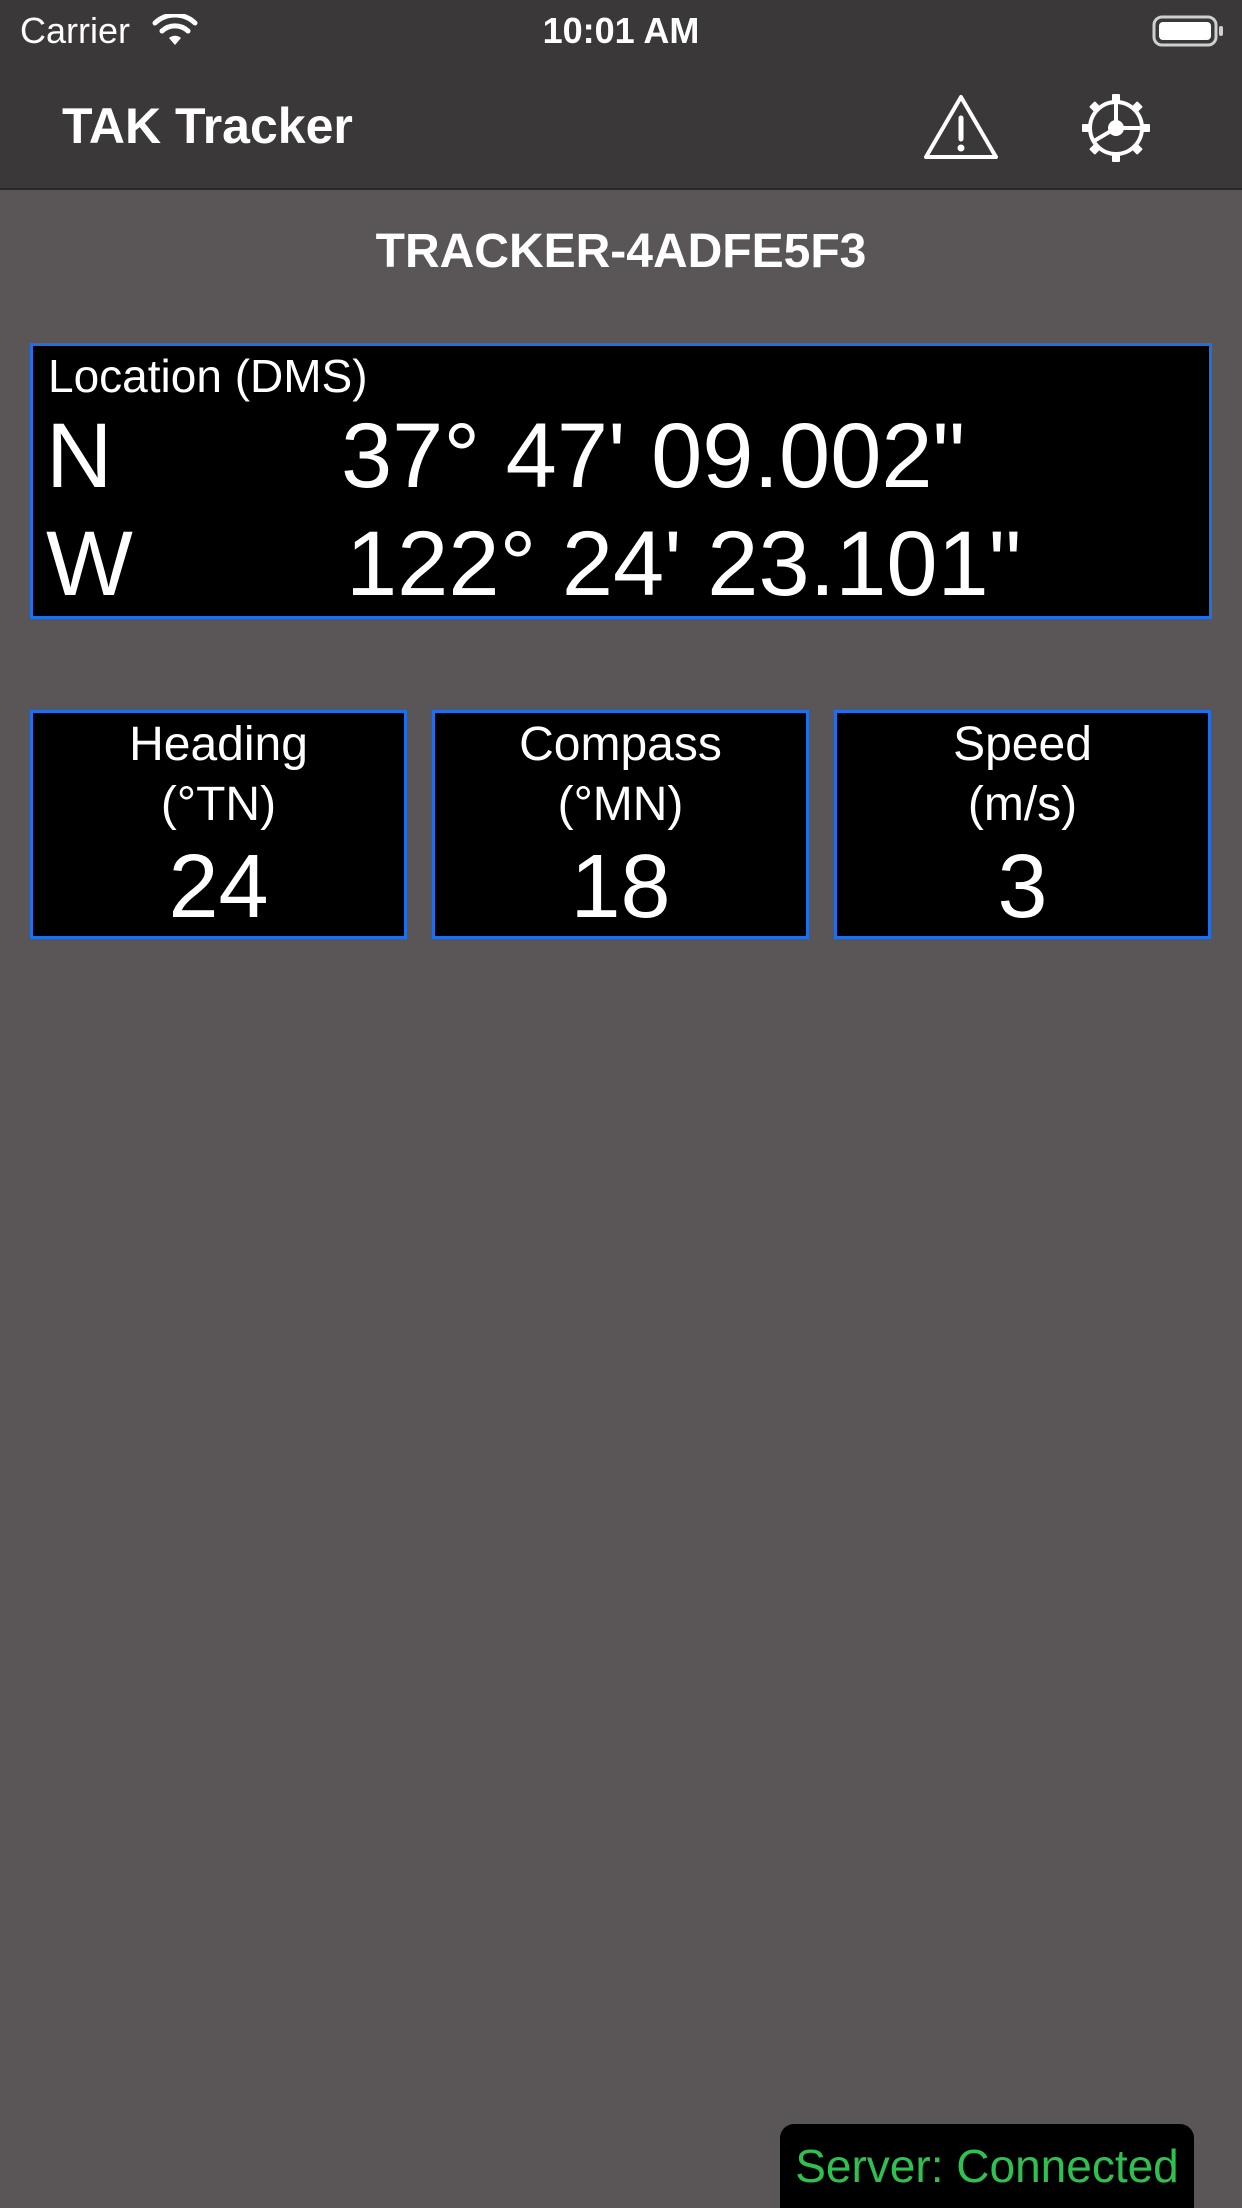  Describe the element at coordinates (620, 744) in the screenshot. I see `compass-title: Compass` at that location.